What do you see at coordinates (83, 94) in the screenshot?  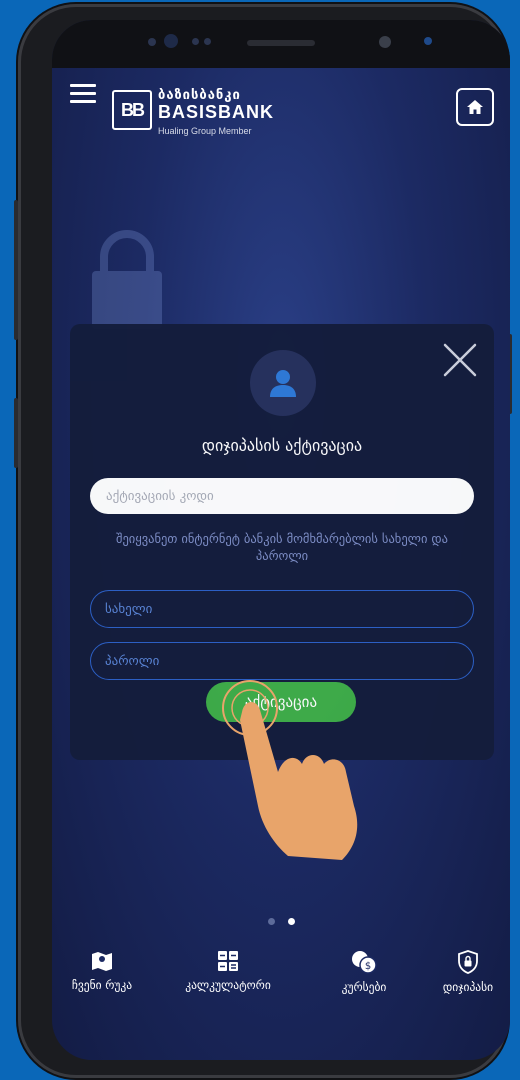 I see `menu-icon` at bounding box center [83, 94].